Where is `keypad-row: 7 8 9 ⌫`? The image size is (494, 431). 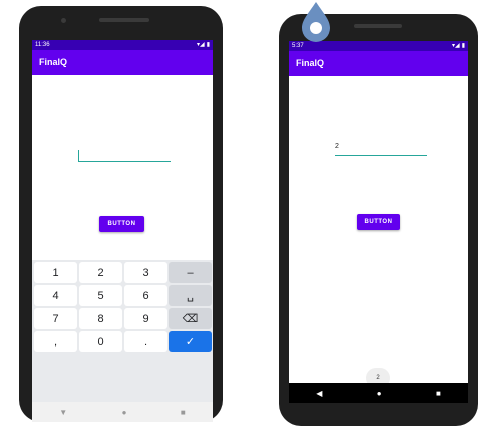 keypad-row: 7 8 9 ⌫ is located at coordinates (123, 318).